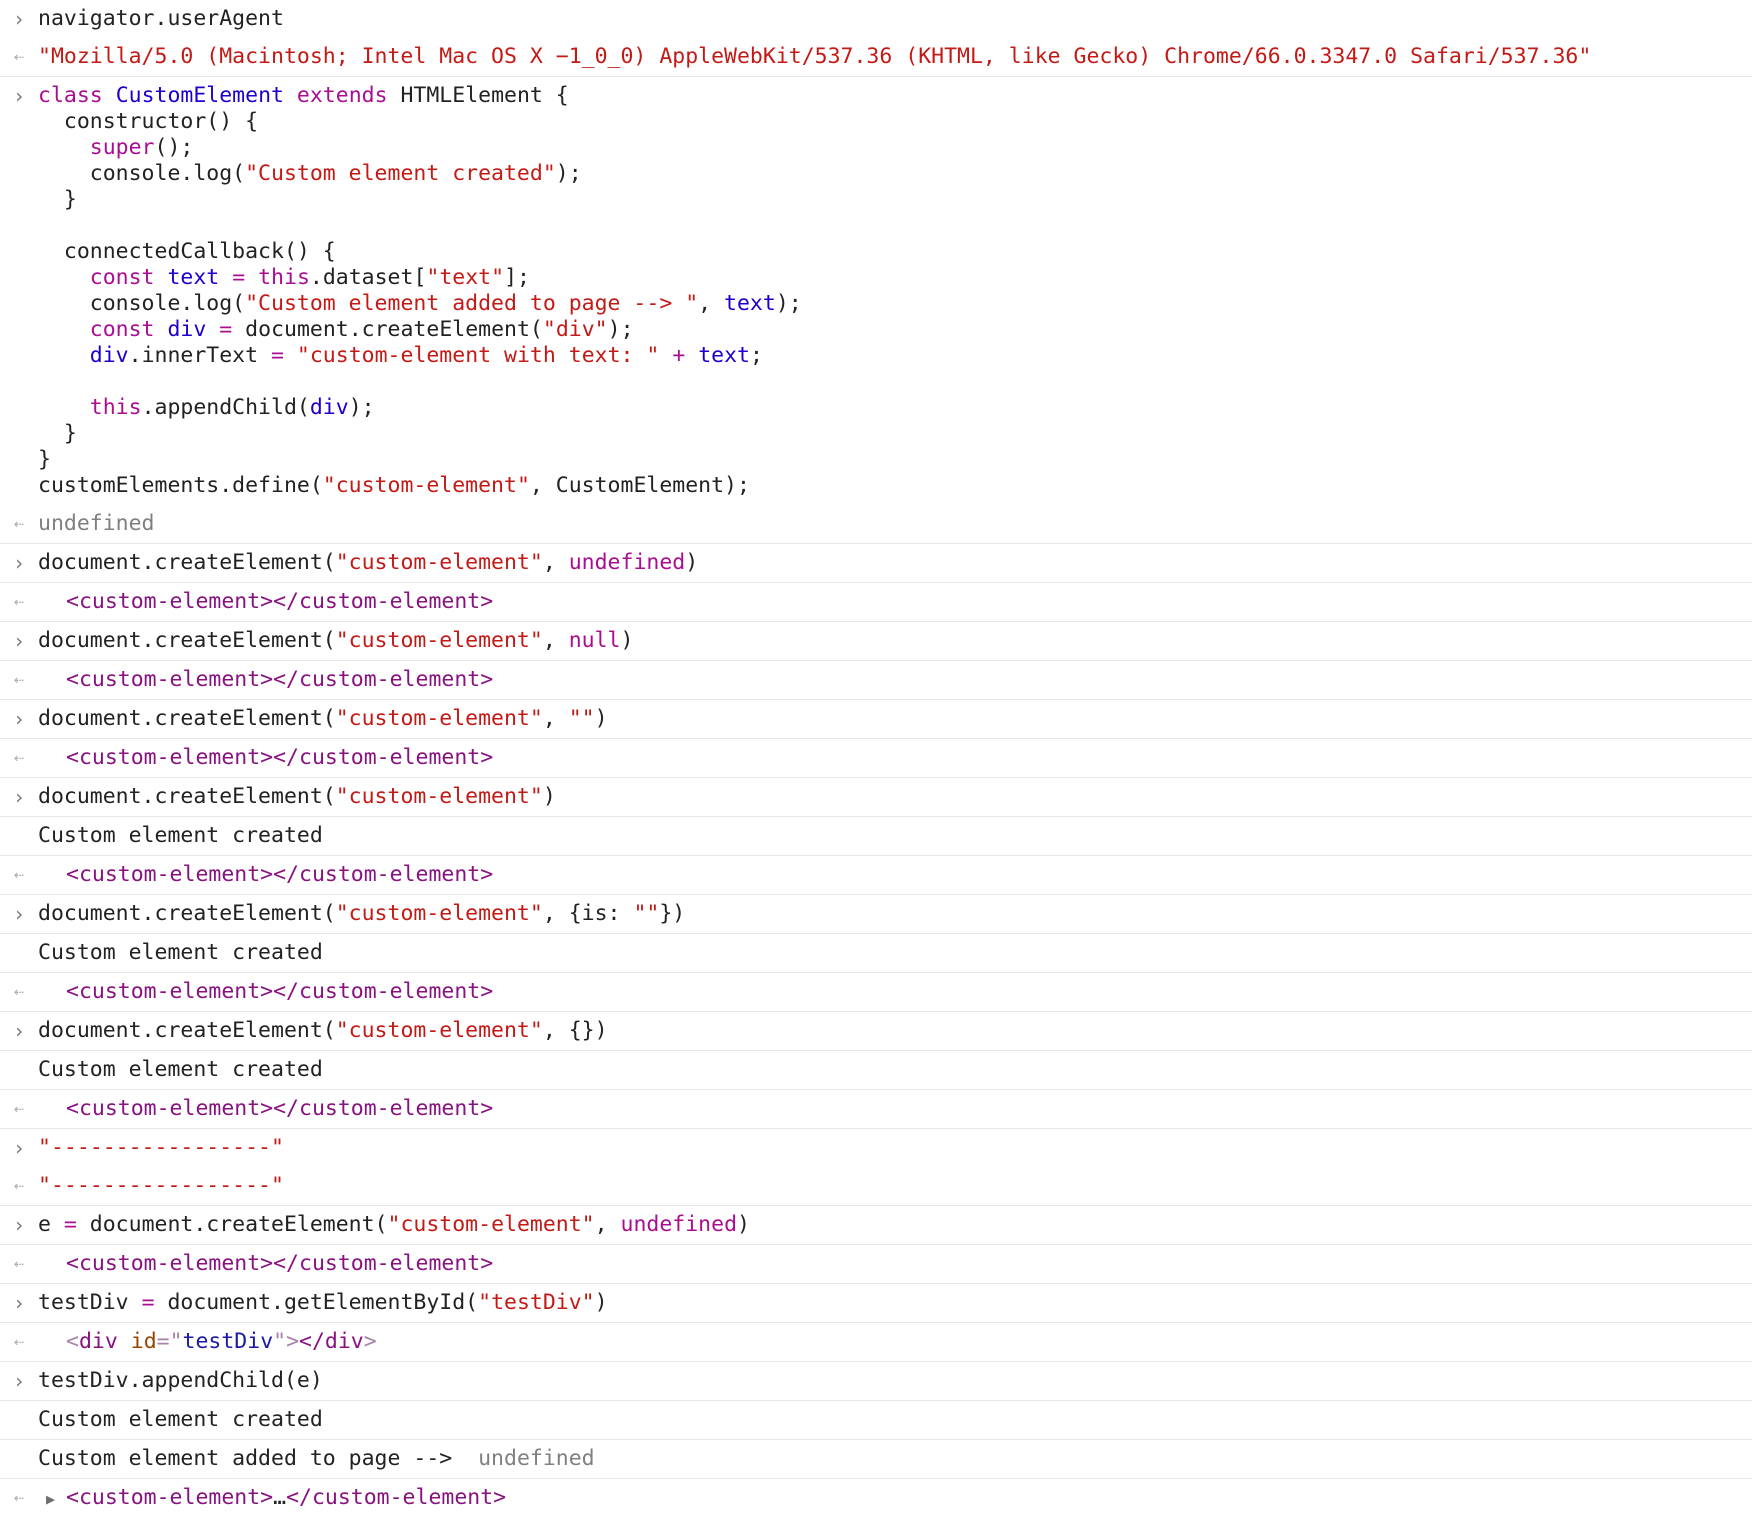  Describe the element at coordinates (876, 1381) in the screenshot. I see `console-input-row: › testDiv.appendChild(e)` at that location.